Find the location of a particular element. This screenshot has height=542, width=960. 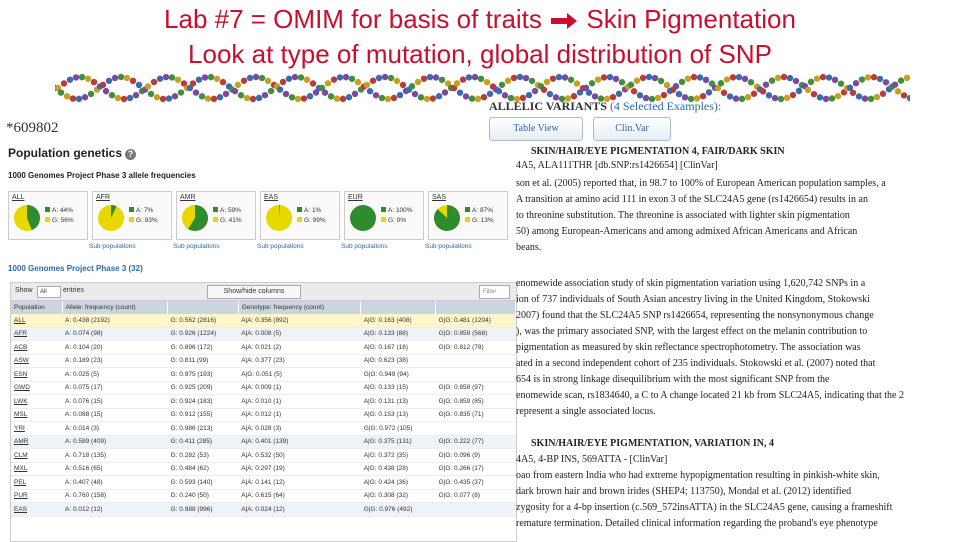

allele-g-cell: G: 0.896 (172) is located at coordinates (203, 347).